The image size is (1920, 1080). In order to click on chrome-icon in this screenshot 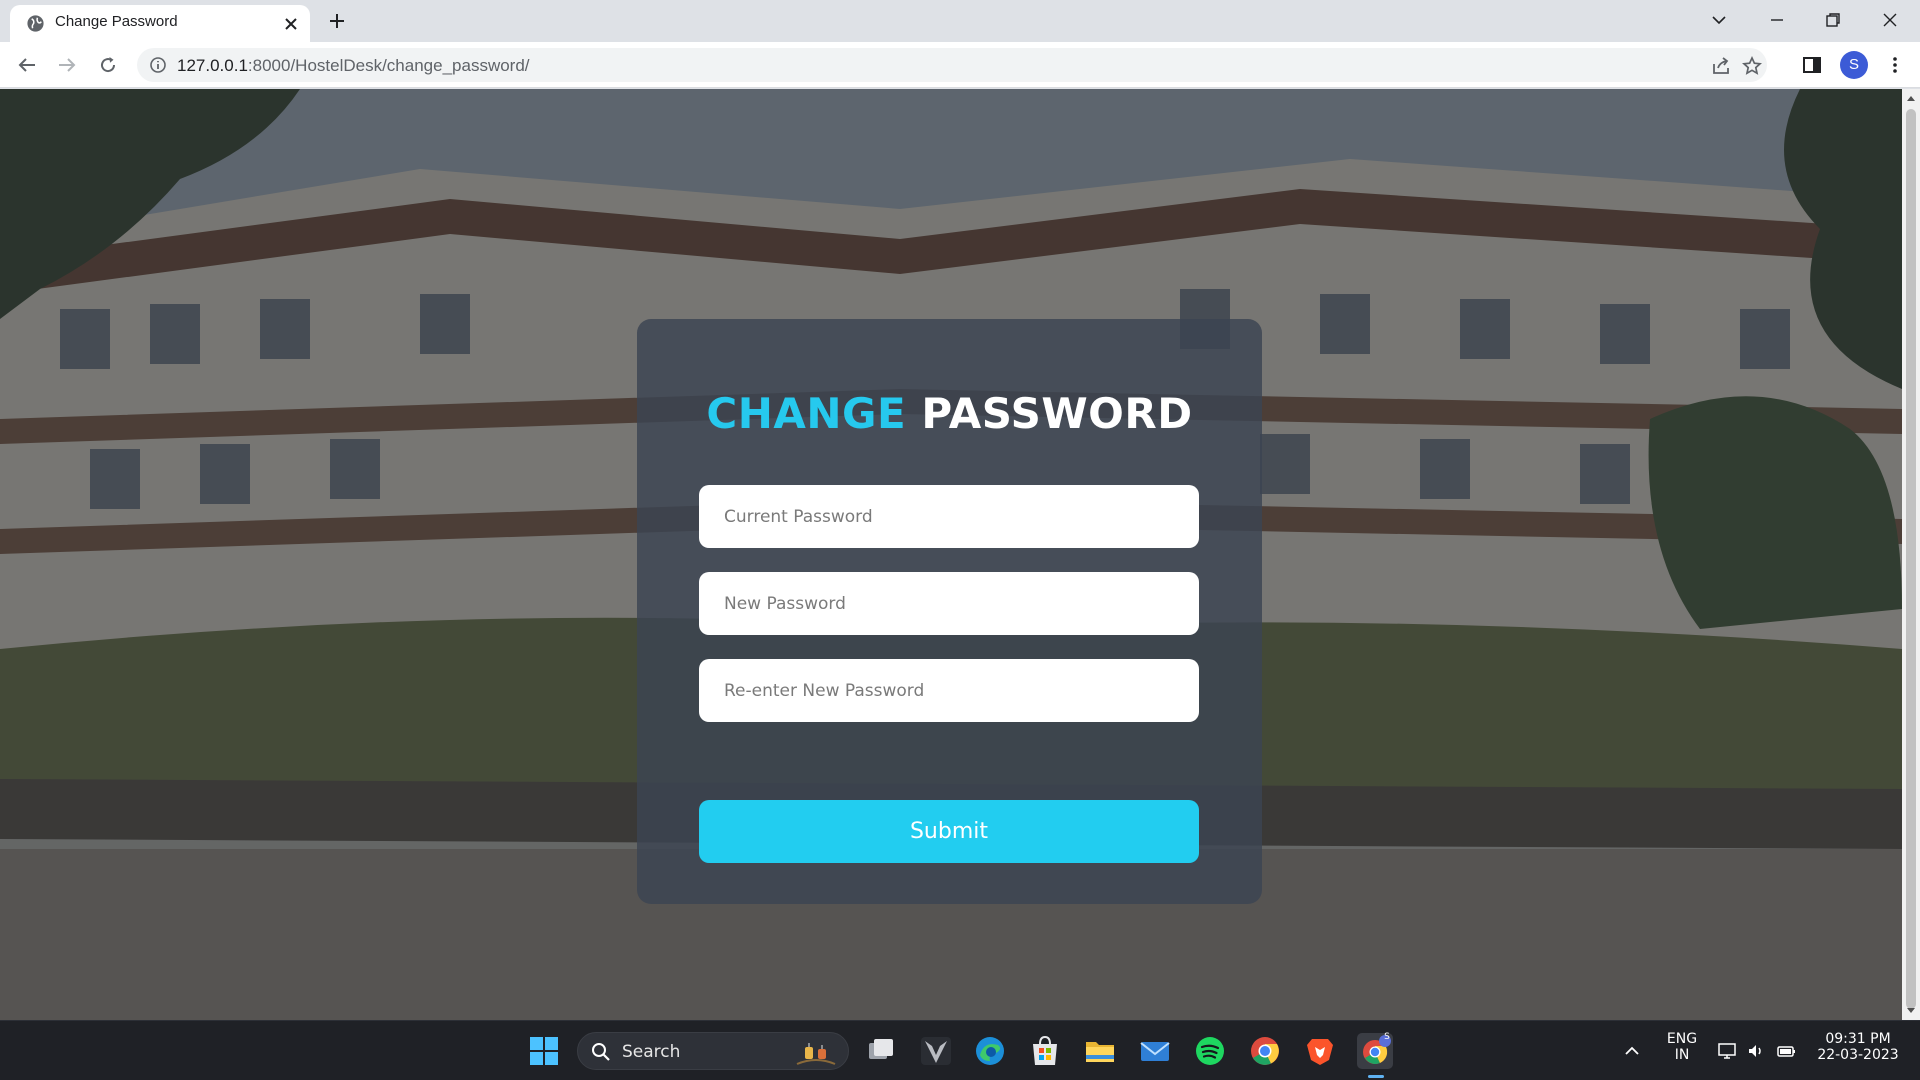, I will do `click(1265, 1051)`.